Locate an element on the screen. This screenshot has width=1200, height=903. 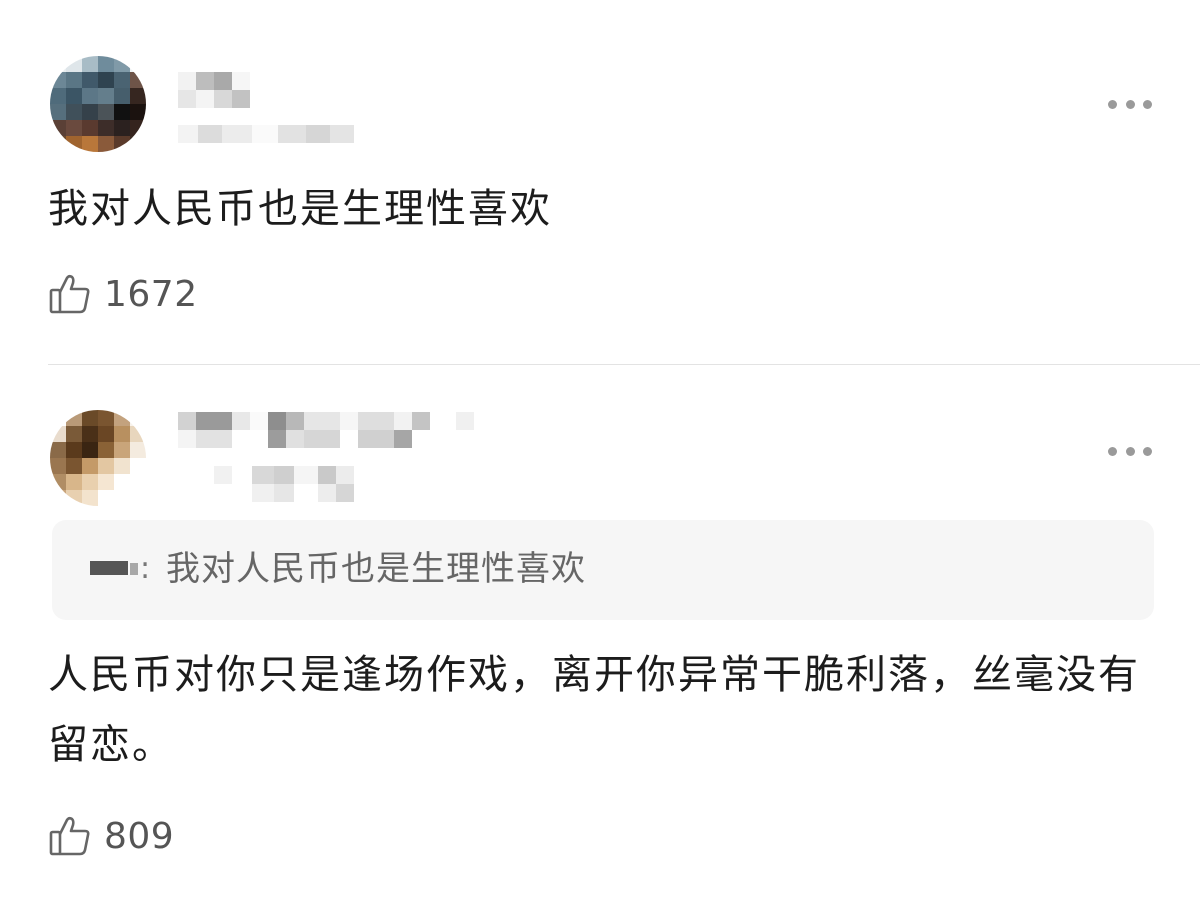
comment-text: 我对人民币也是生理性喜欢 is located at coordinates (300, 209).